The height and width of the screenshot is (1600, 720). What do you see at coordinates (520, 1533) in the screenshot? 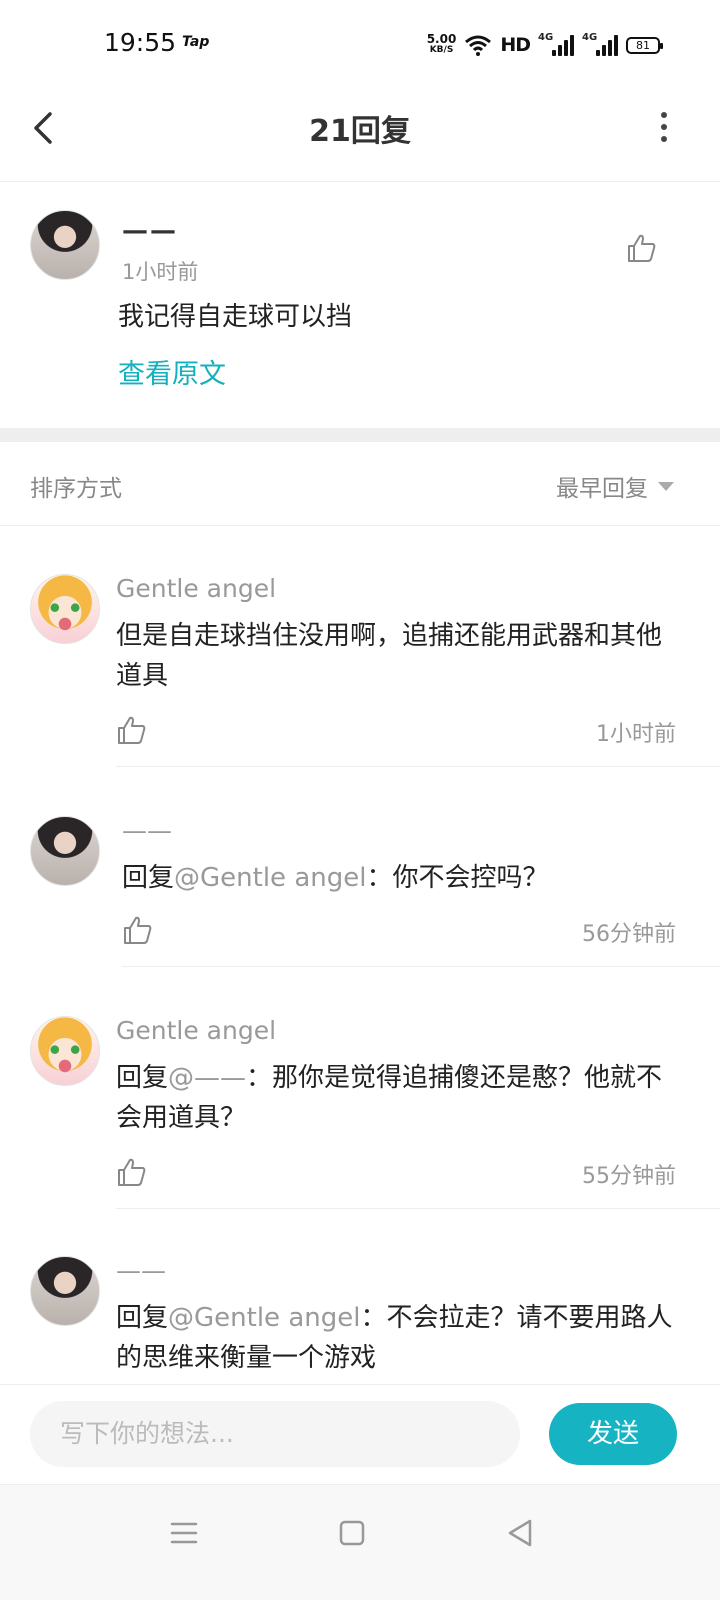
I see `triangle-back-icon` at bounding box center [520, 1533].